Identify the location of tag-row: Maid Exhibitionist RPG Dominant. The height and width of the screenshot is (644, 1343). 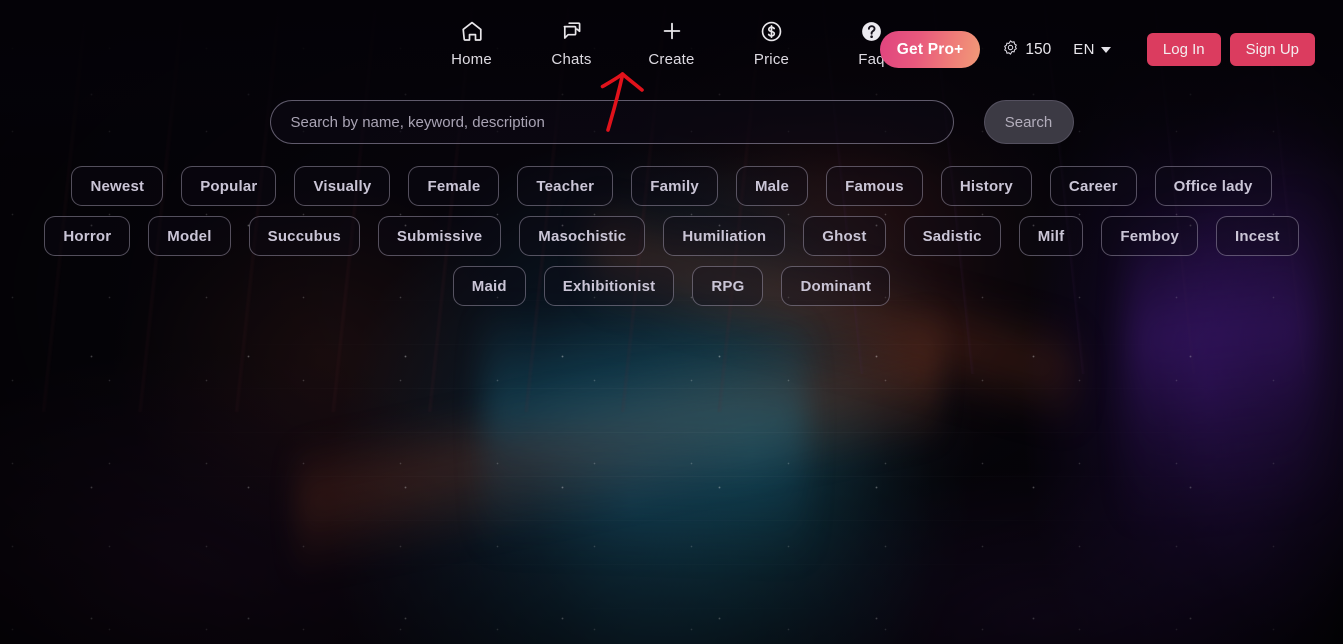
(671, 286).